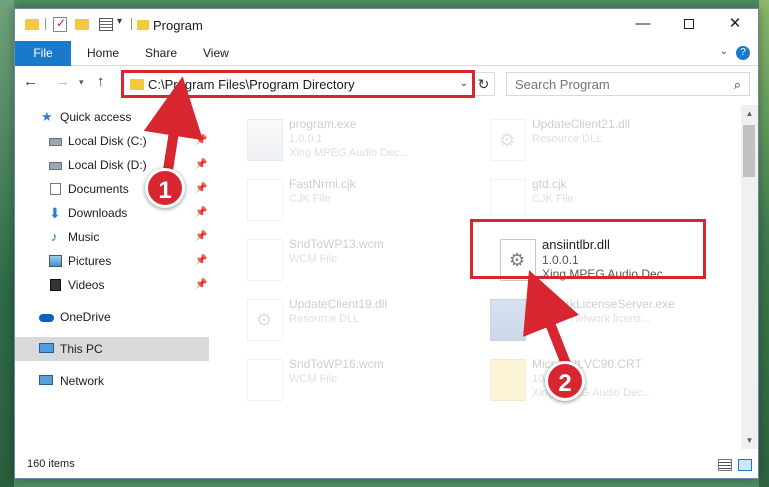  What do you see at coordinates (338, 304) in the screenshot?
I see `file-name: UpdateClient19.dll` at bounding box center [338, 304].